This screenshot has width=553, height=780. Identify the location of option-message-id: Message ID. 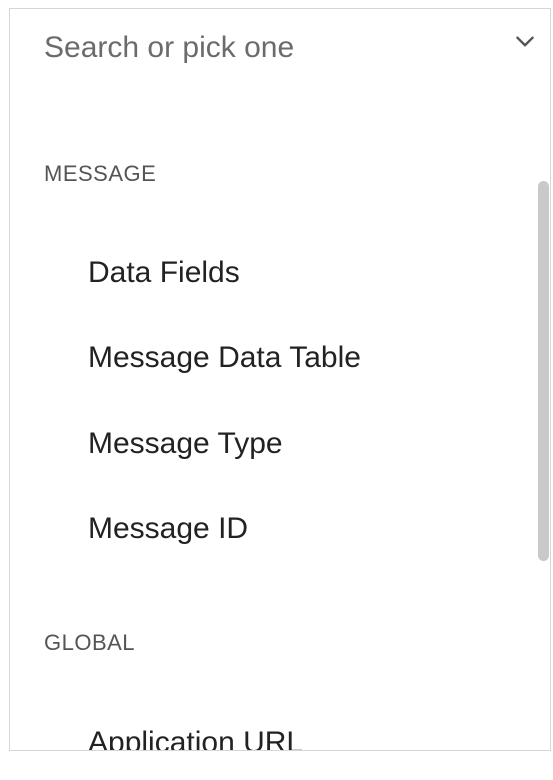
(168, 529).